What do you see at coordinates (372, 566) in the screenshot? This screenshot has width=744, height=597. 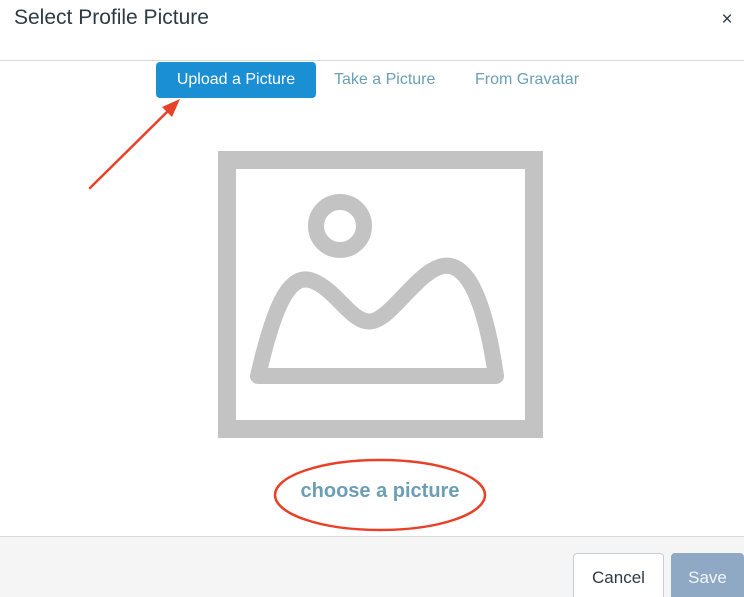 I see `dialog-footer: Cancel Save` at bounding box center [372, 566].